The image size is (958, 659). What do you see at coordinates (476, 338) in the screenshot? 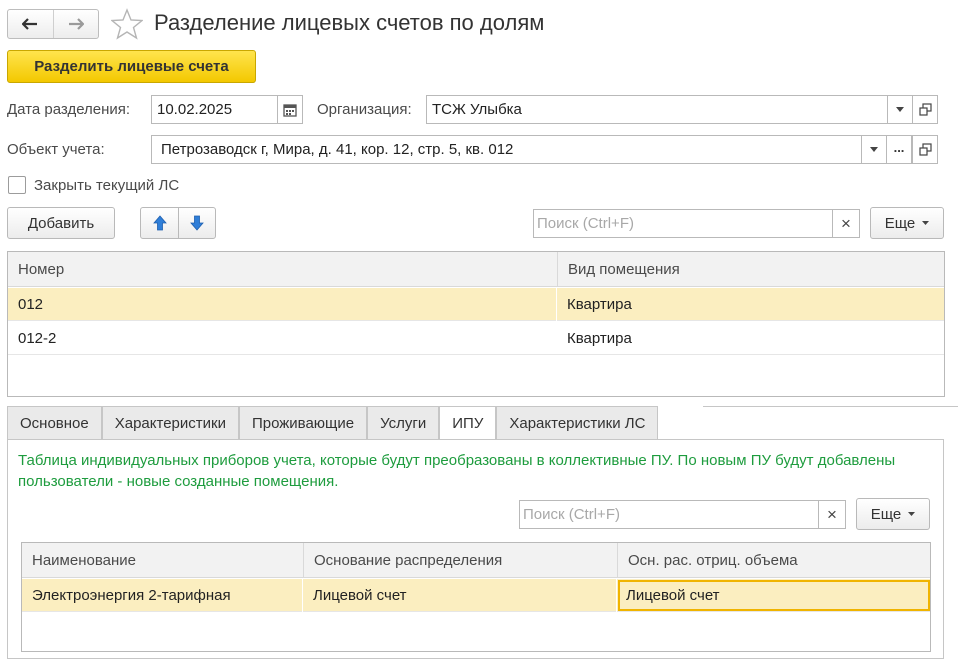
I see `table-row: 012-2 Квартира` at bounding box center [476, 338].